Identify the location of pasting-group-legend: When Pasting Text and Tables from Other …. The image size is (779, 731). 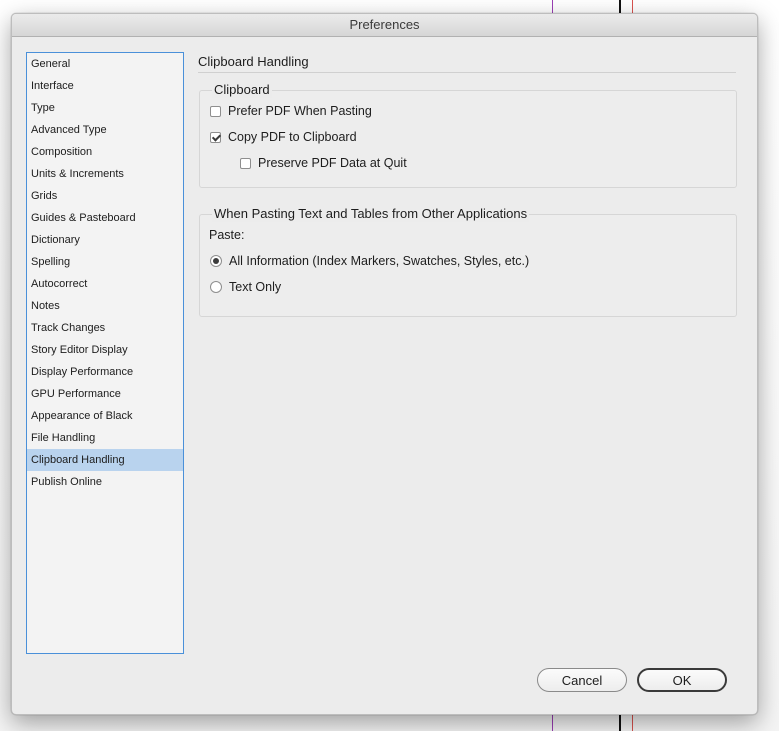
(371, 214).